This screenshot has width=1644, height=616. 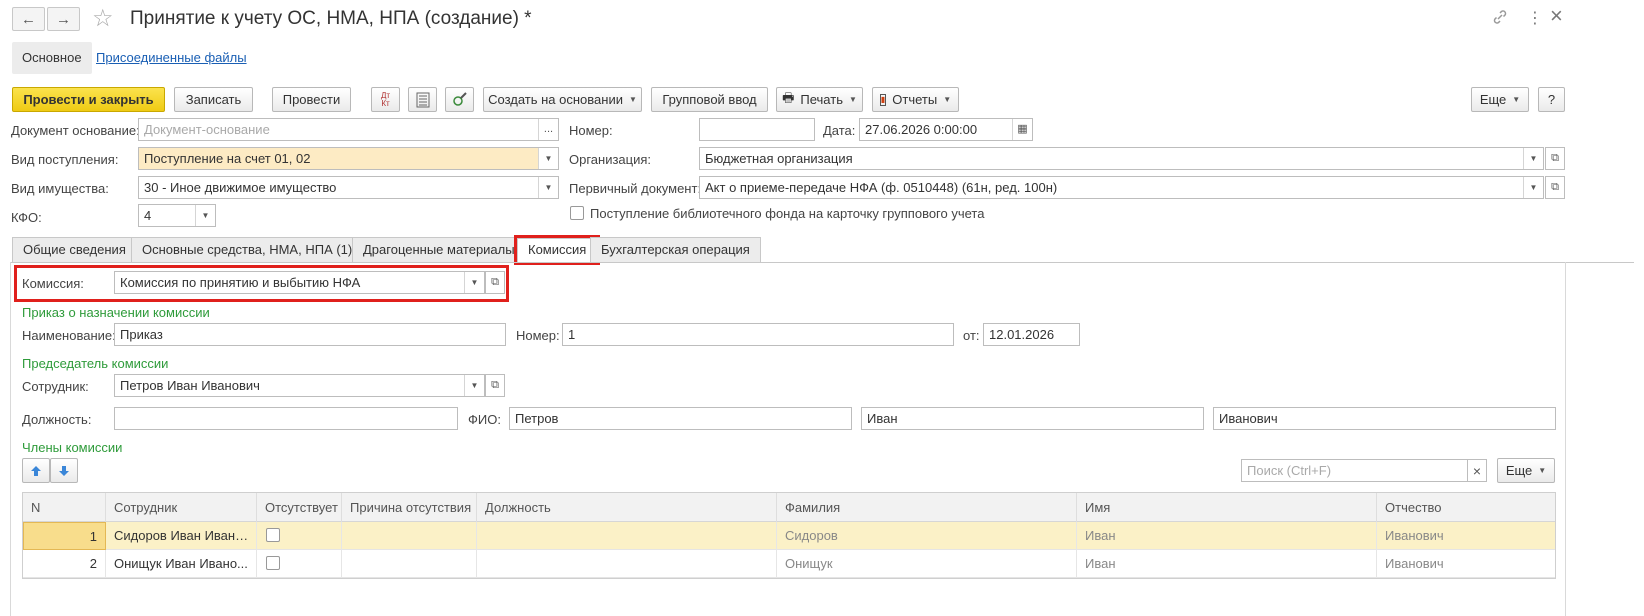 I want to click on cell-last-name: Онищук, so click(x=927, y=564).